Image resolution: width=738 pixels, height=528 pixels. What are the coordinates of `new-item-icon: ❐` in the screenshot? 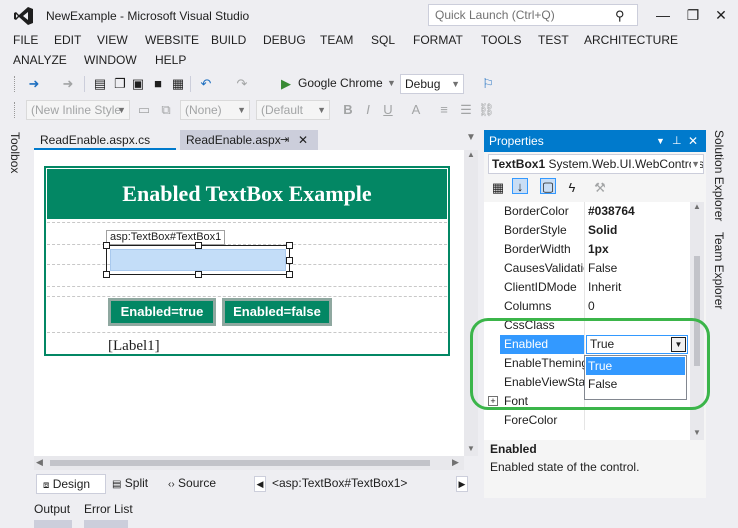 It's located at (120, 84).